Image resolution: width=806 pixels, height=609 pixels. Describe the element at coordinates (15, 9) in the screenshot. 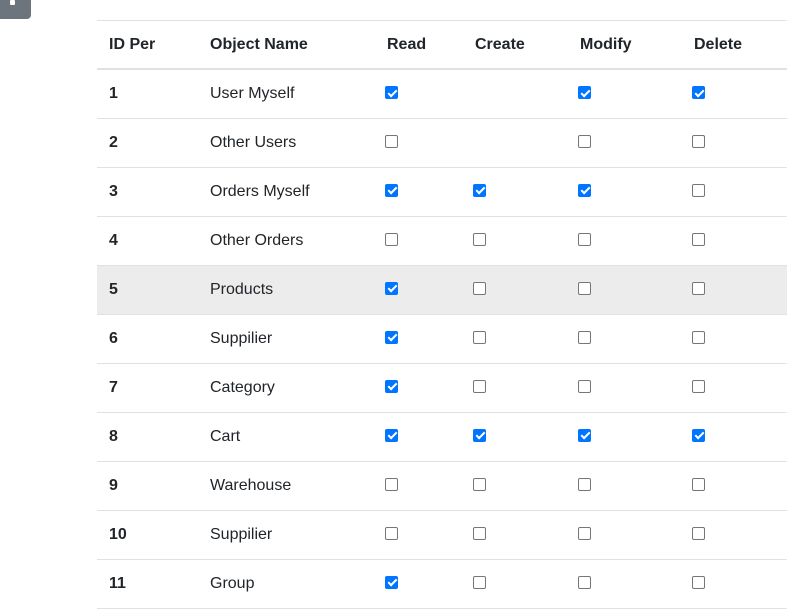

I see `corner-menu-button` at that location.